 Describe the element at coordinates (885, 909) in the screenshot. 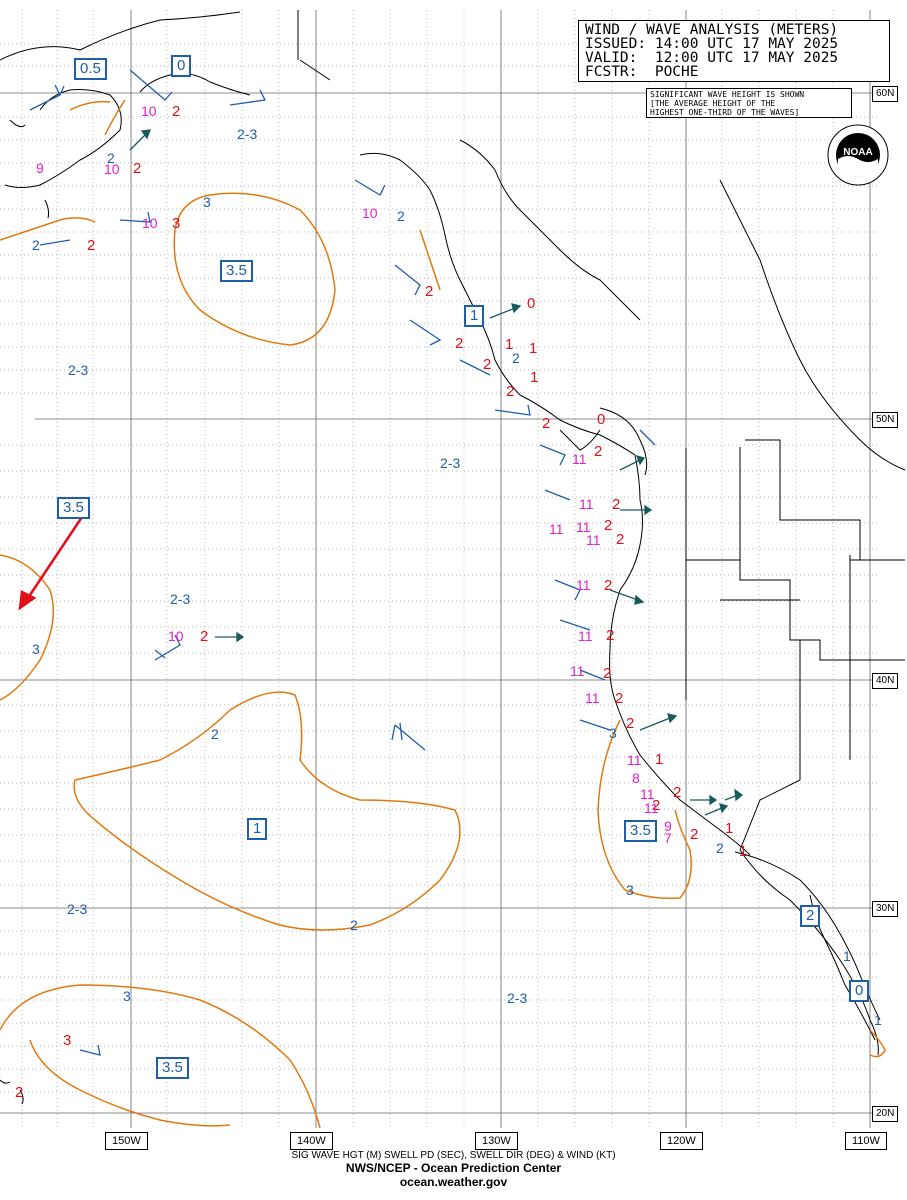

I see `lat-label-30n: 30N` at that location.